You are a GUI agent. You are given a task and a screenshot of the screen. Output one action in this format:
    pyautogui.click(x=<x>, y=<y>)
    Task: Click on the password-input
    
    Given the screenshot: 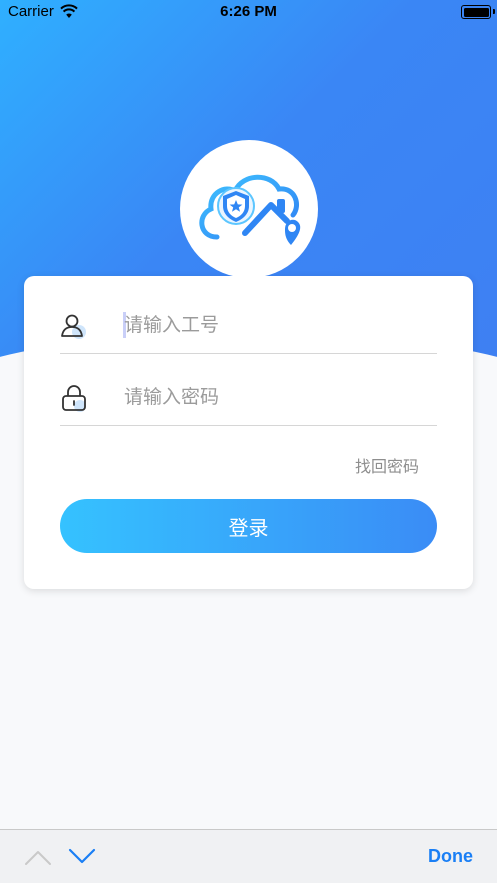 What is the action you would take?
    pyautogui.click(x=274, y=397)
    